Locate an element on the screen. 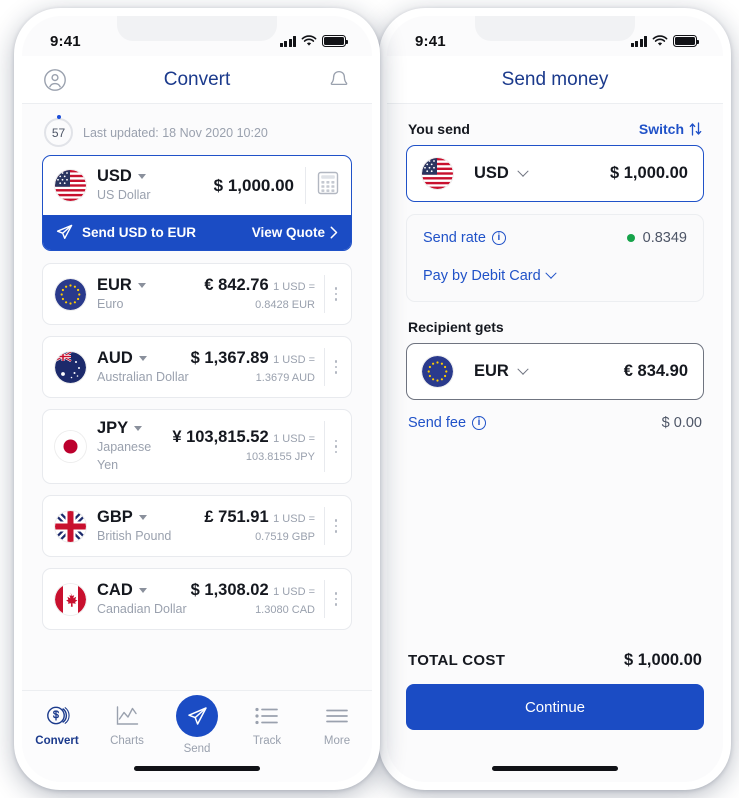 The width and height of the screenshot is (739, 798). tab-track: Track is located at coordinates (267, 724).